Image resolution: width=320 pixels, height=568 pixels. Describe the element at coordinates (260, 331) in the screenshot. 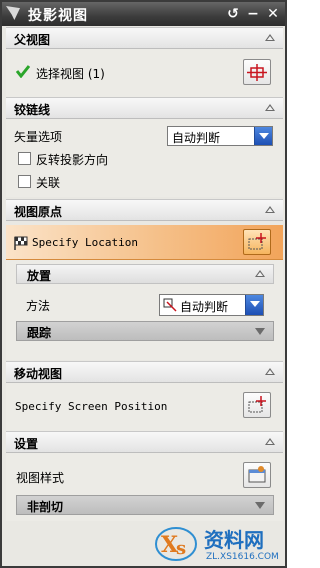

I see `expand-icon` at that location.